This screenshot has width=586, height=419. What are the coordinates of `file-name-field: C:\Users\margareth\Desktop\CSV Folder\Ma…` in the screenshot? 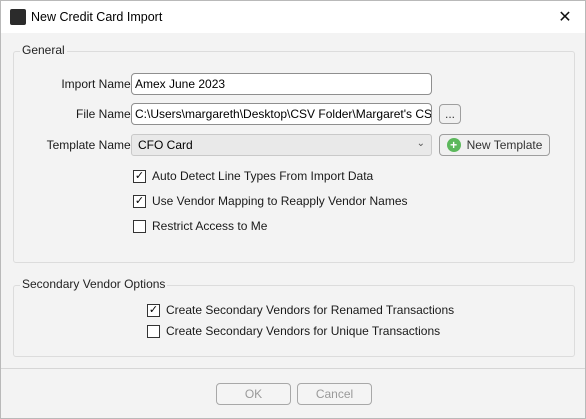 It's located at (281, 114).